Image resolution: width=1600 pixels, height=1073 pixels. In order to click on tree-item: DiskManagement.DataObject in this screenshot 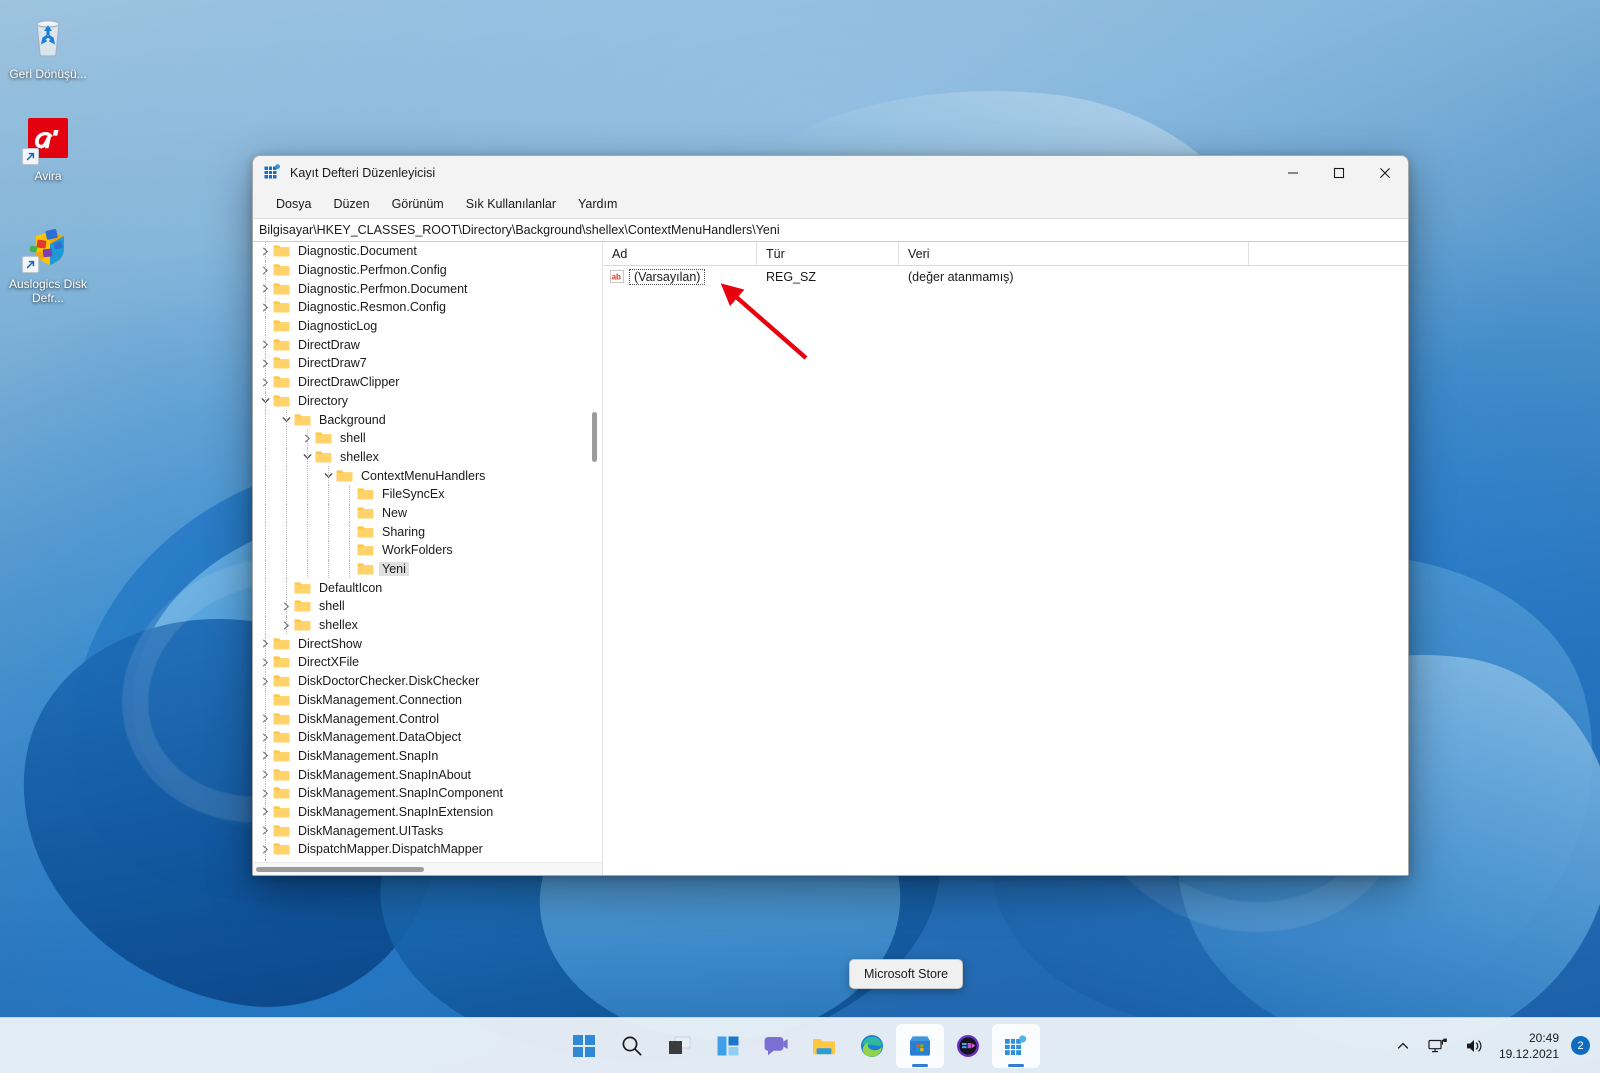, I will do `click(427, 737)`.